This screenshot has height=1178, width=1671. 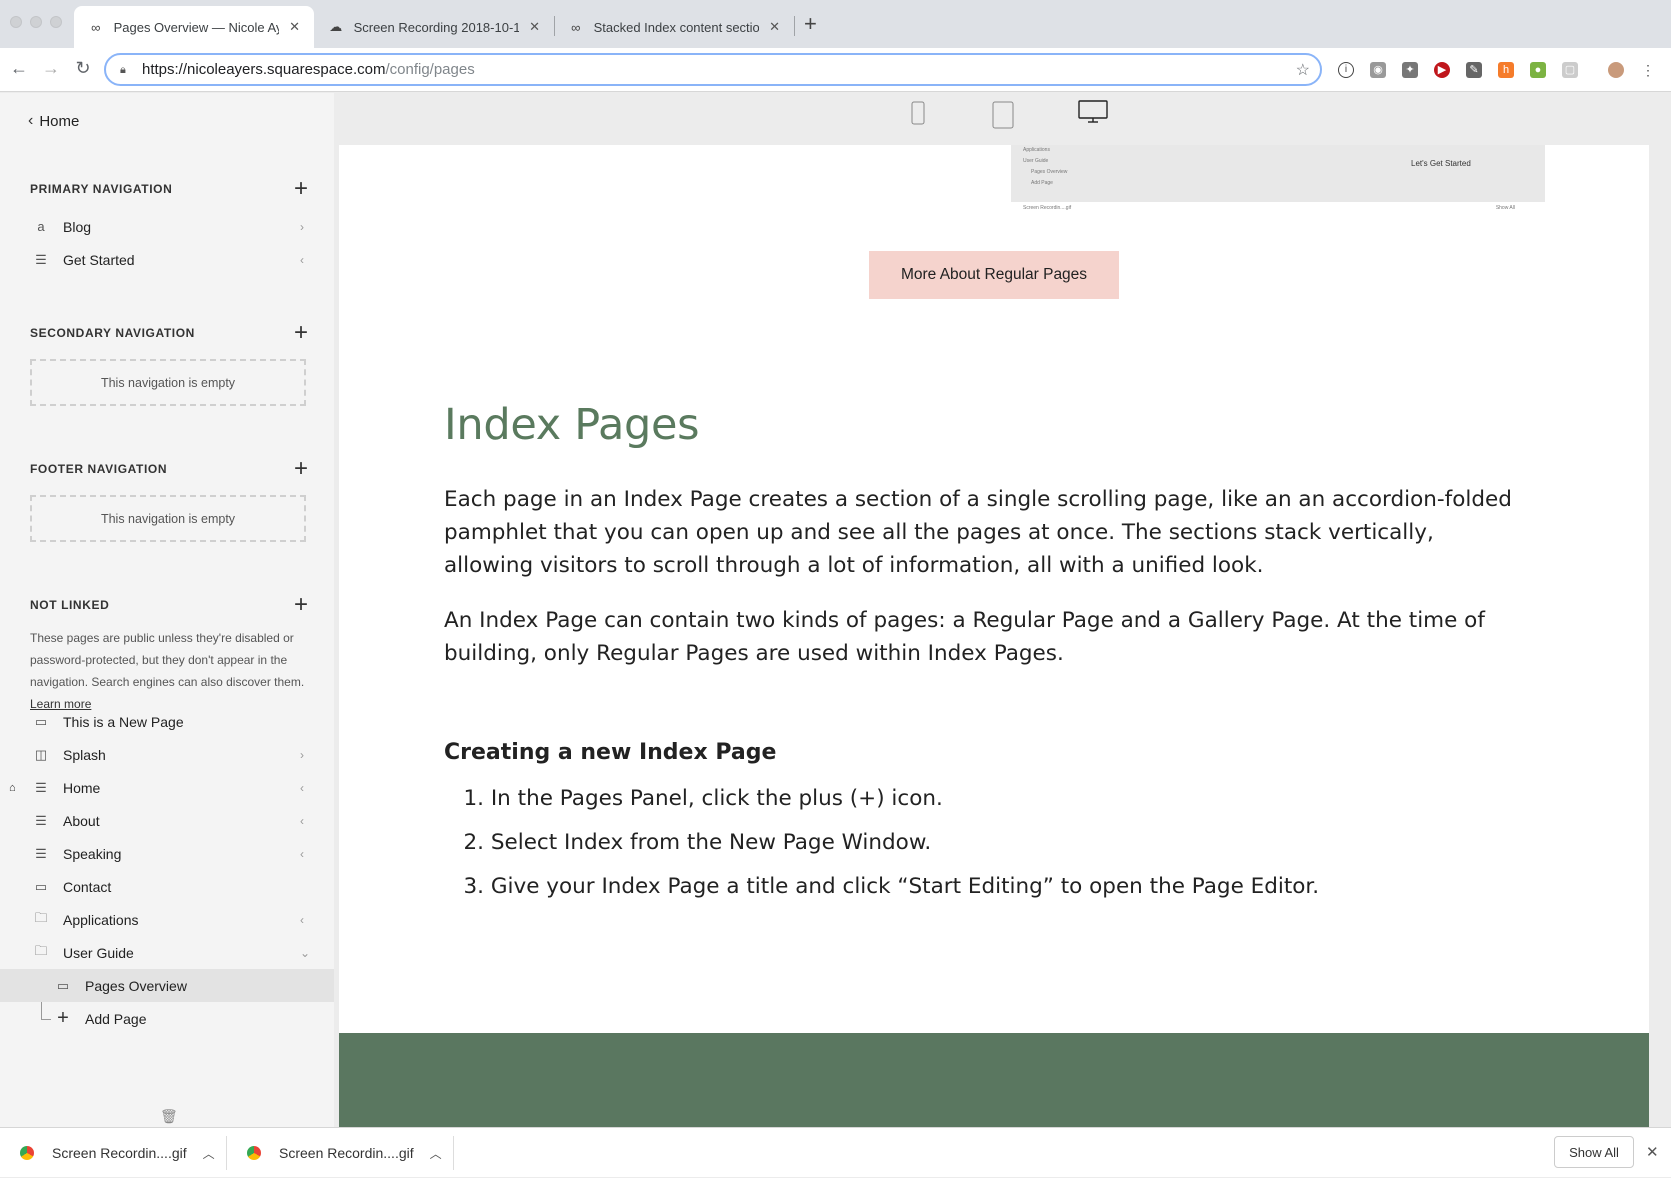 I want to click on tab-title: Stacked Index content section, so click(x=676, y=27).